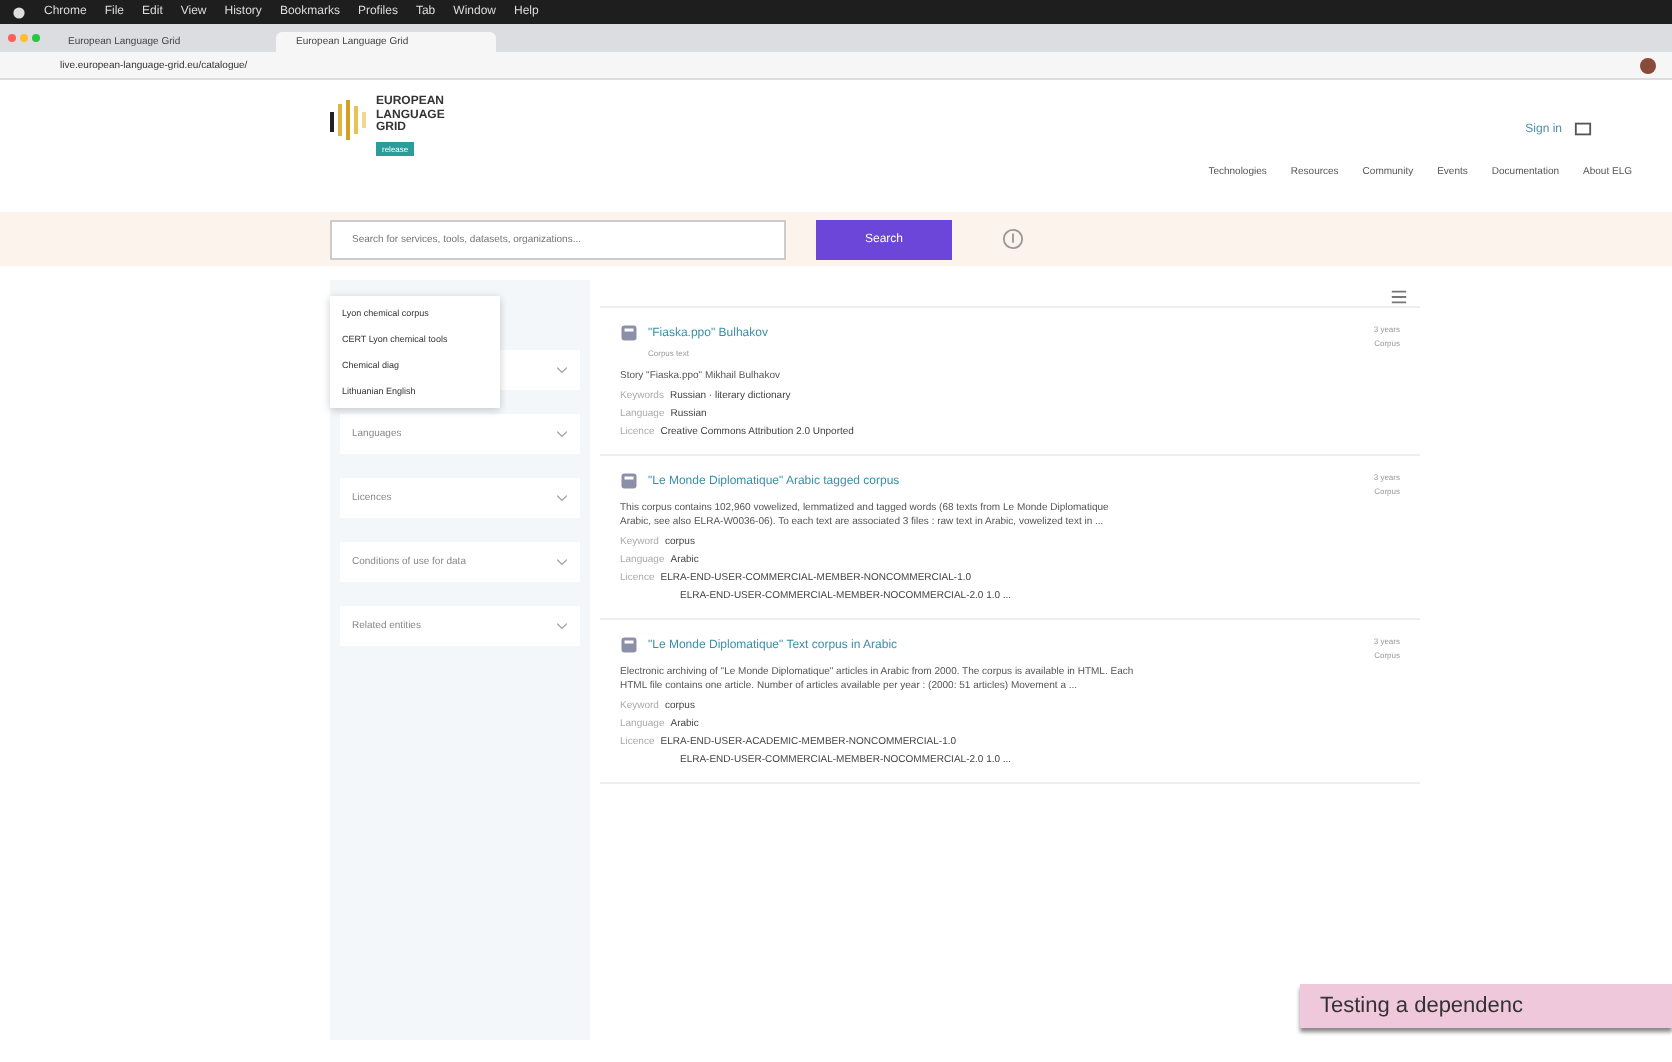 This screenshot has width=1672, height=1062. Describe the element at coordinates (19, 12) in the screenshot. I see `apple-icon` at that location.